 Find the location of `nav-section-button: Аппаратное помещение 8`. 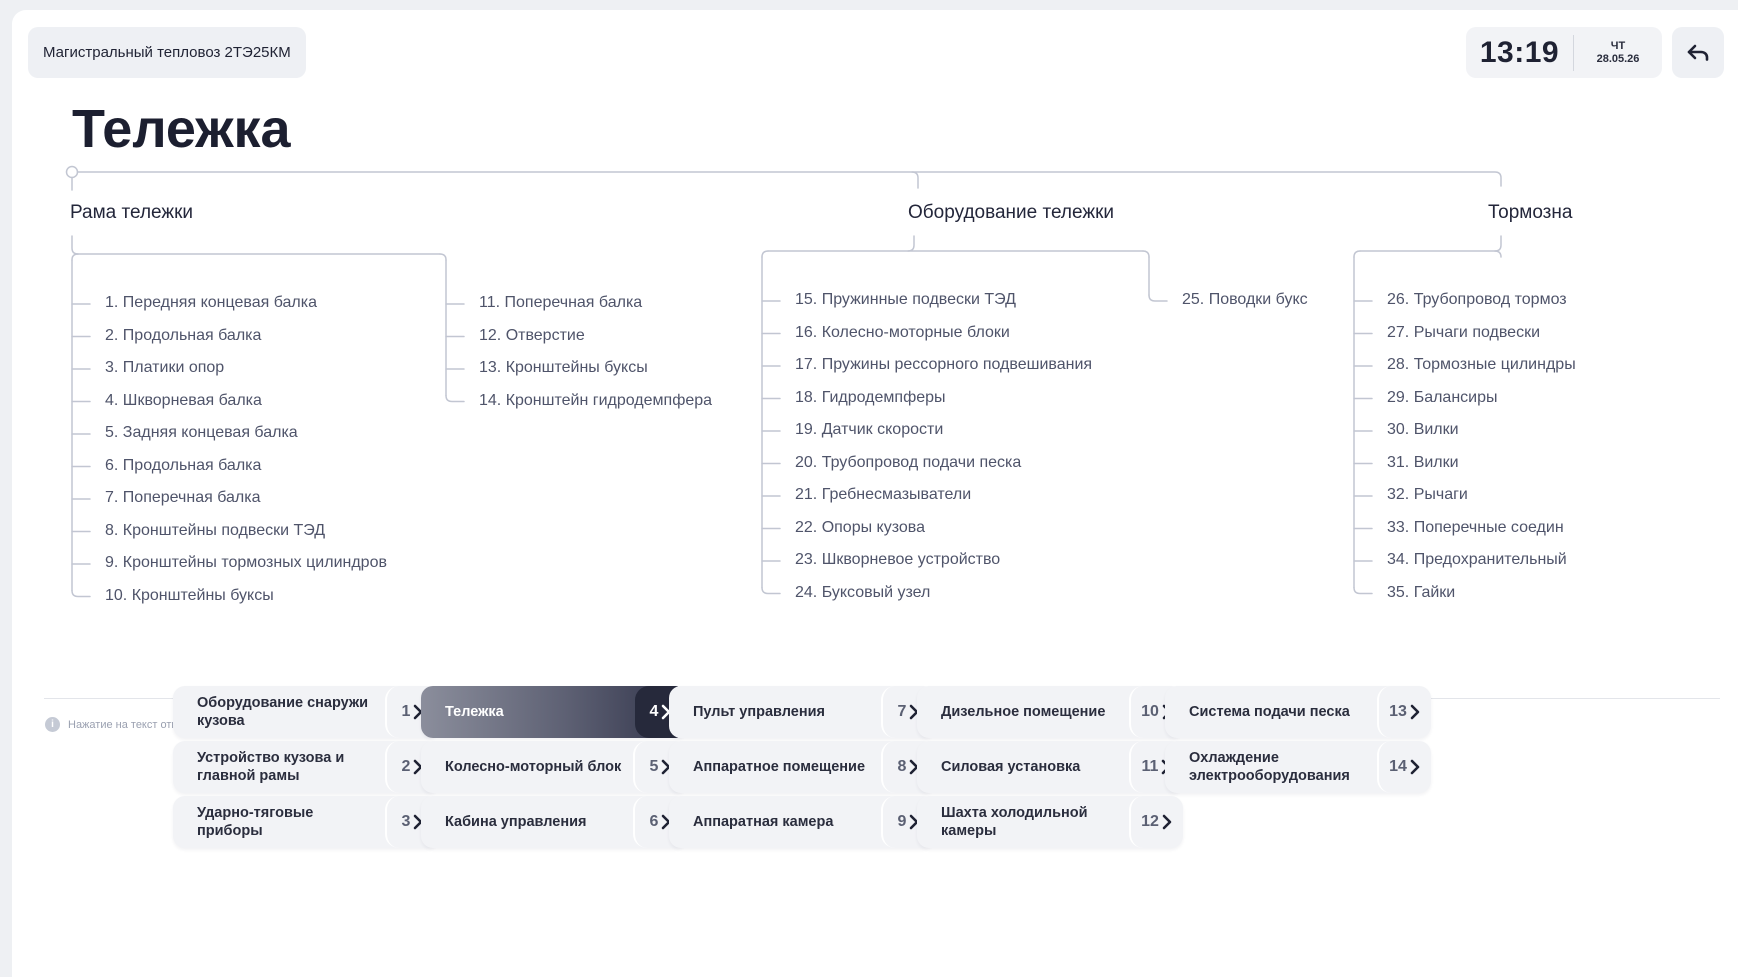

nav-section-button: Аппаратное помещение 8 is located at coordinates (802, 767).